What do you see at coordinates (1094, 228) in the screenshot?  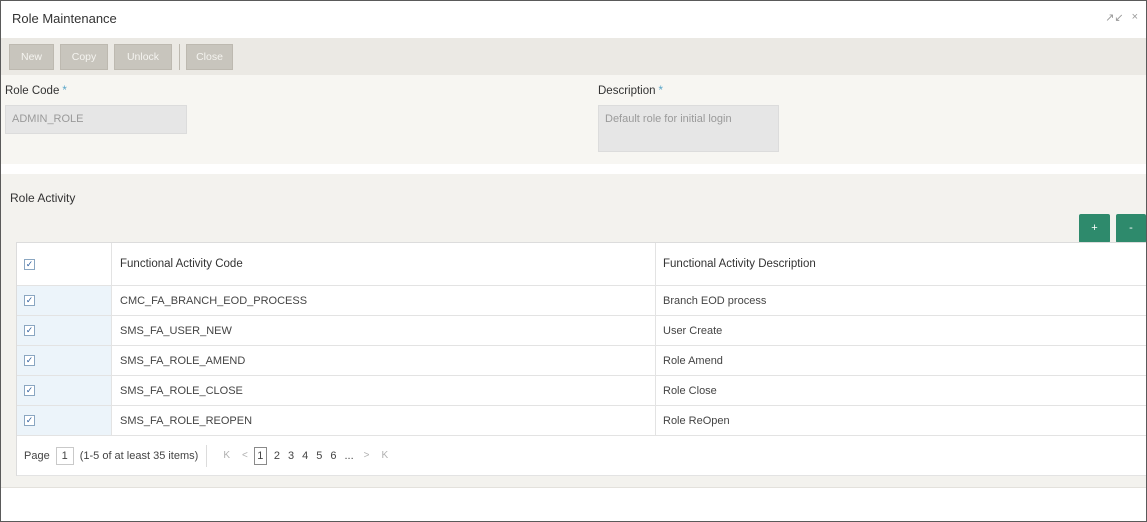 I see `add-row-button: +` at bounding box center [1094, 228].